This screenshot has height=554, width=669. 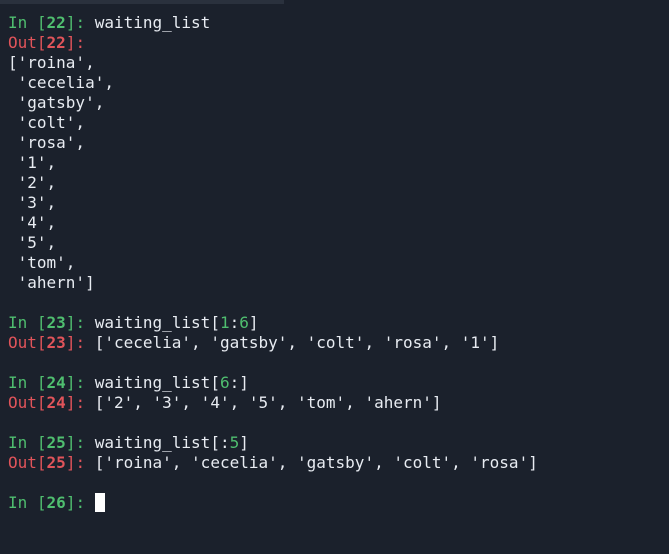 What do you see at coordinates (32, 182) in the screenshot?
I see `output-text-line: '2',` at bounding box center [32, 182].